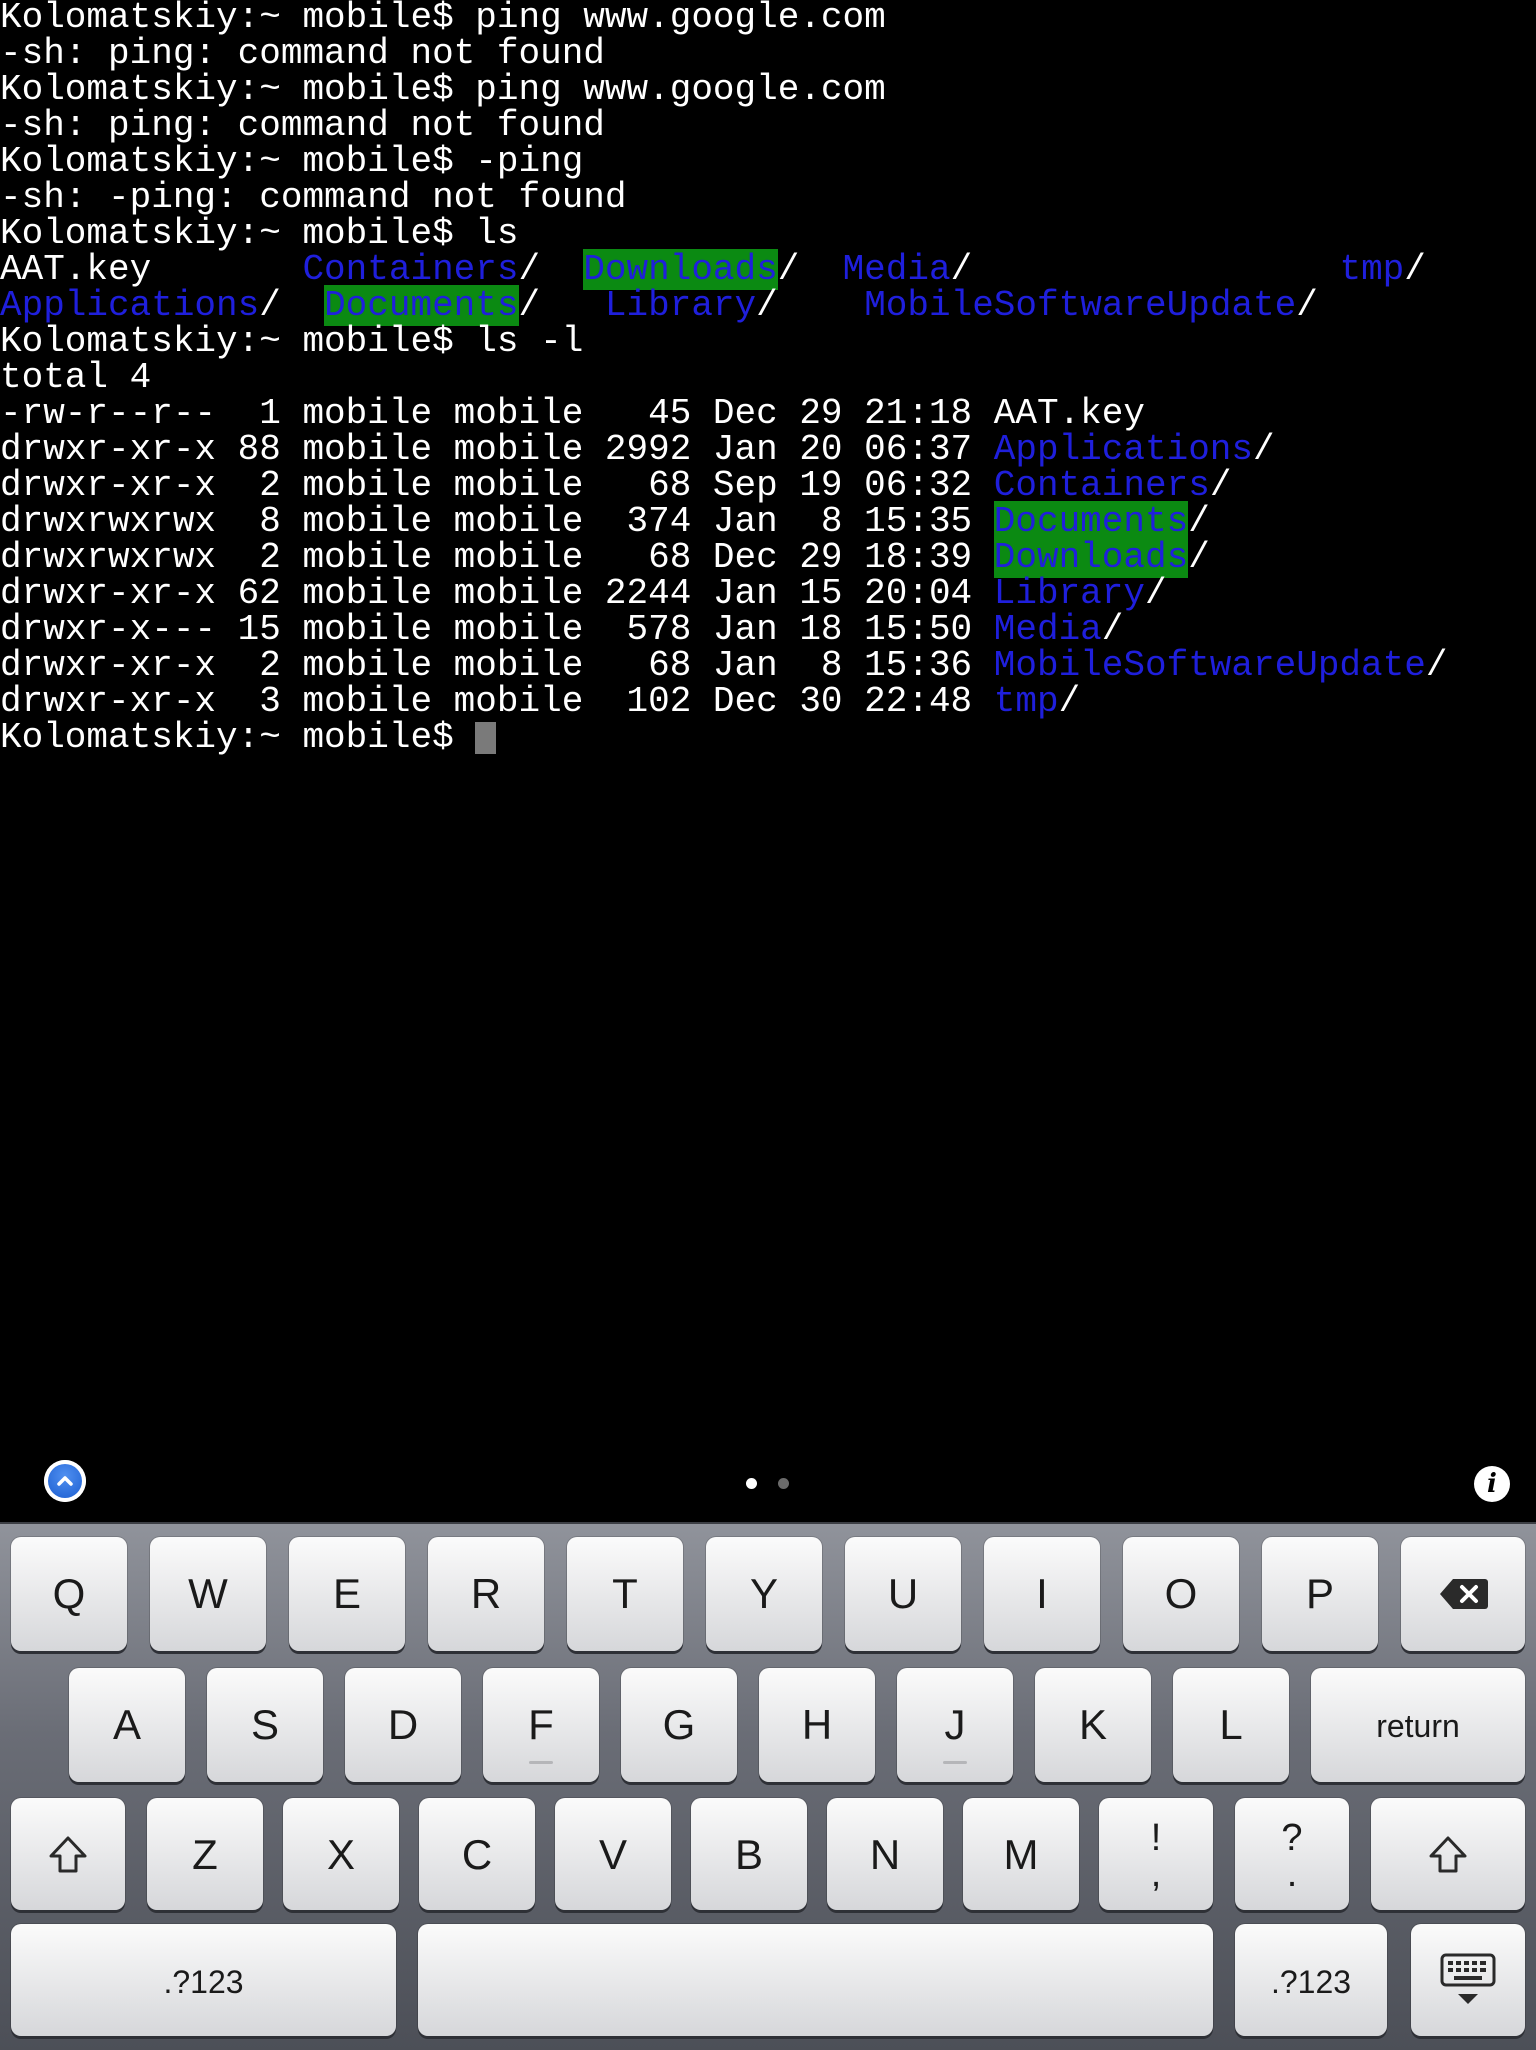  I want to click on hide-keyboard-button, so click(1468, 1980).